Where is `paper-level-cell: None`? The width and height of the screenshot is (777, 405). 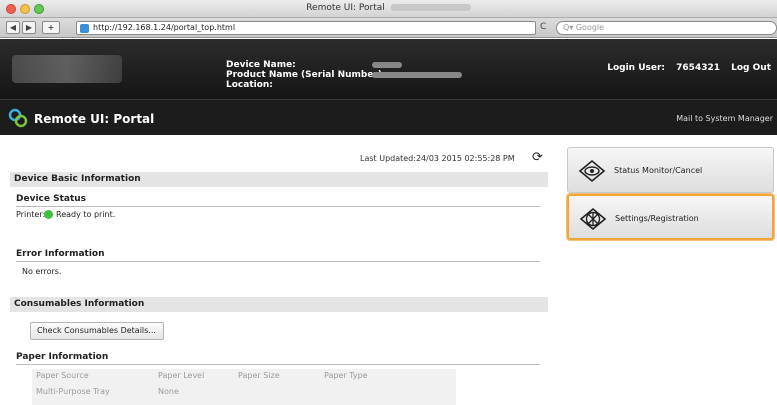 paper-level-cell: None is located at coordinates (168, 391).